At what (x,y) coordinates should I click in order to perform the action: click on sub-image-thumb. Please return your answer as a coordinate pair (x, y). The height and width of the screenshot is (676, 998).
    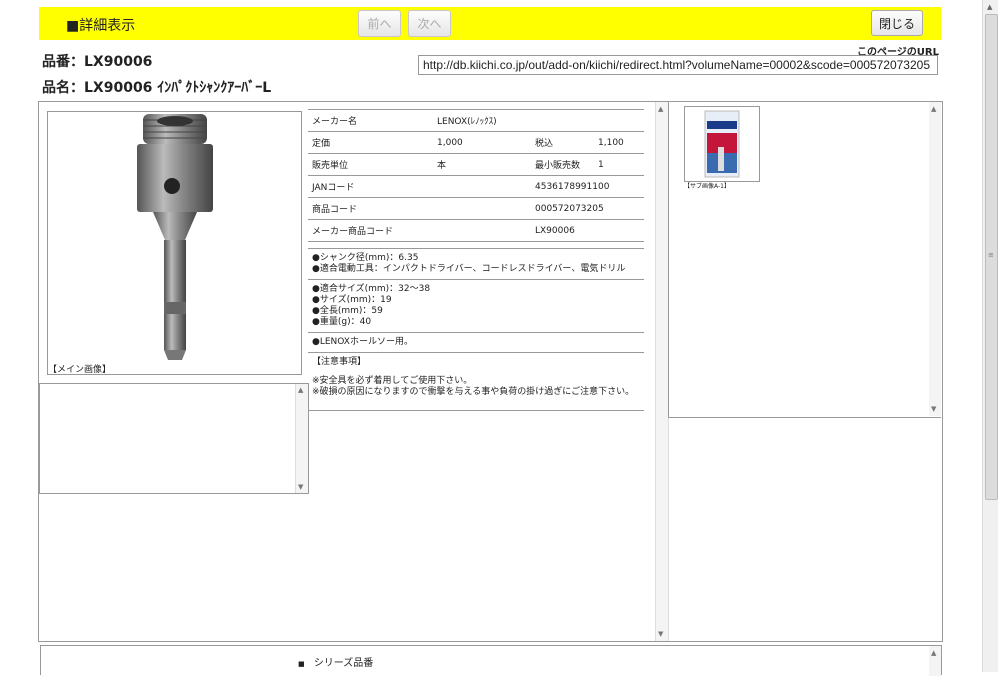
    Looking at the image, I should click on (722, 144).